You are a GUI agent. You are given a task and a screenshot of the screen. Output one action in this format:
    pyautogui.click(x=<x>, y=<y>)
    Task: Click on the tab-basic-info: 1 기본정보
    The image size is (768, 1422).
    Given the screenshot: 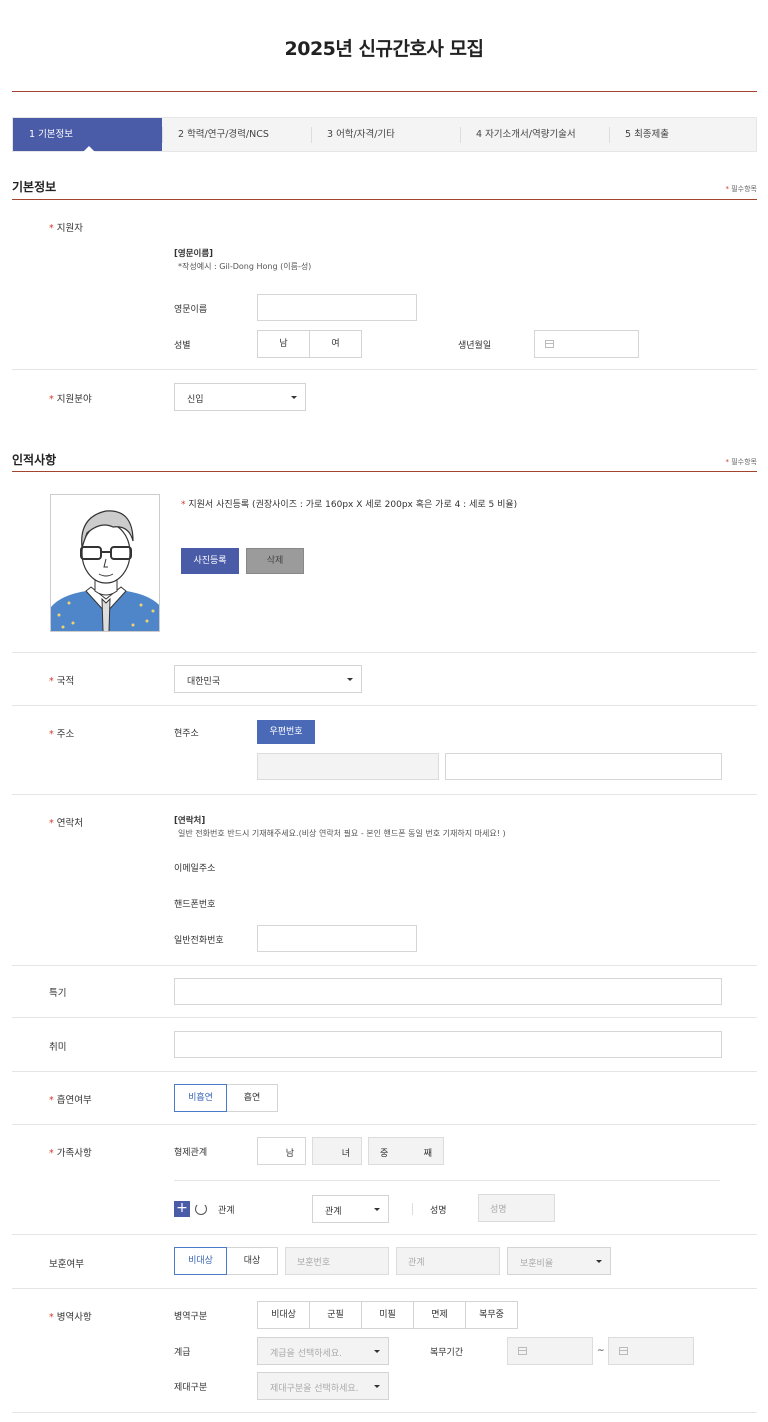 What is the action you would take?
    pyautogui.click(x=87, y=135)
    